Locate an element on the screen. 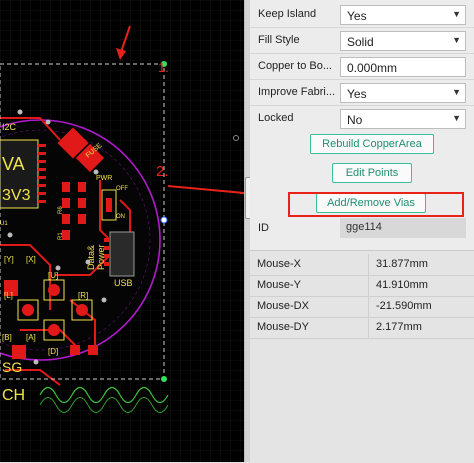 The height and width of the screenshot is (463, 474). property-fill-style: Fill Style Solid ▼ is located at coordinates (362, 41).